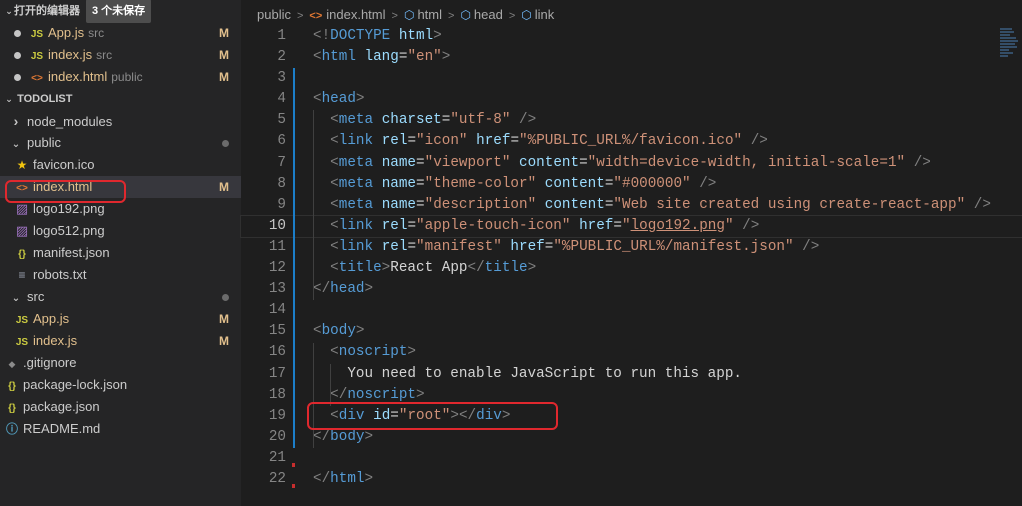 The height and width of the screenshot is (506, 1022). Describe the element at coordinates (50, 362) in the screenshot. I see `tree-item-label: .gitignore` at that location.